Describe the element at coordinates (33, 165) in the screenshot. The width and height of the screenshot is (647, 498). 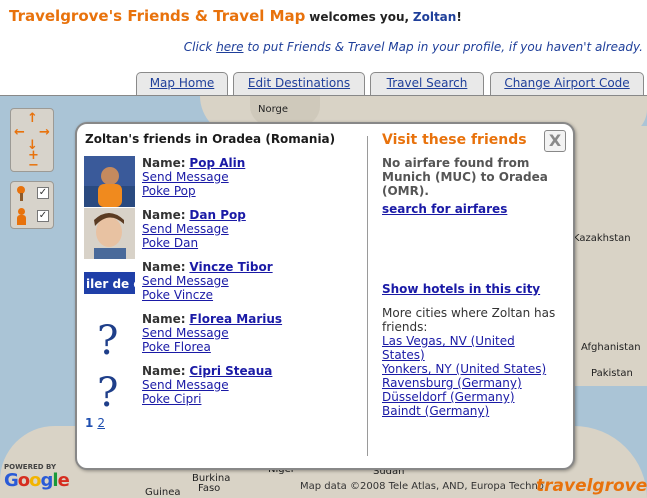
I see `zoom-out-icon: −` at that location.